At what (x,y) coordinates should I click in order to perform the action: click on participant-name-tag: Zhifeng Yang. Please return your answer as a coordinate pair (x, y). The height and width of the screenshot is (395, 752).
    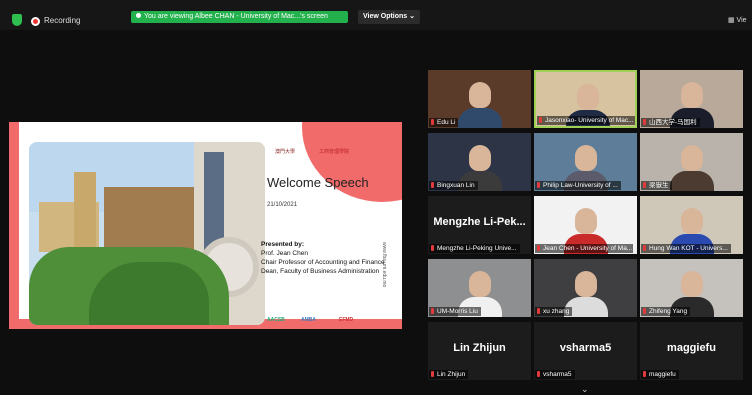
    Looking at the image, I should click on (666, 311).